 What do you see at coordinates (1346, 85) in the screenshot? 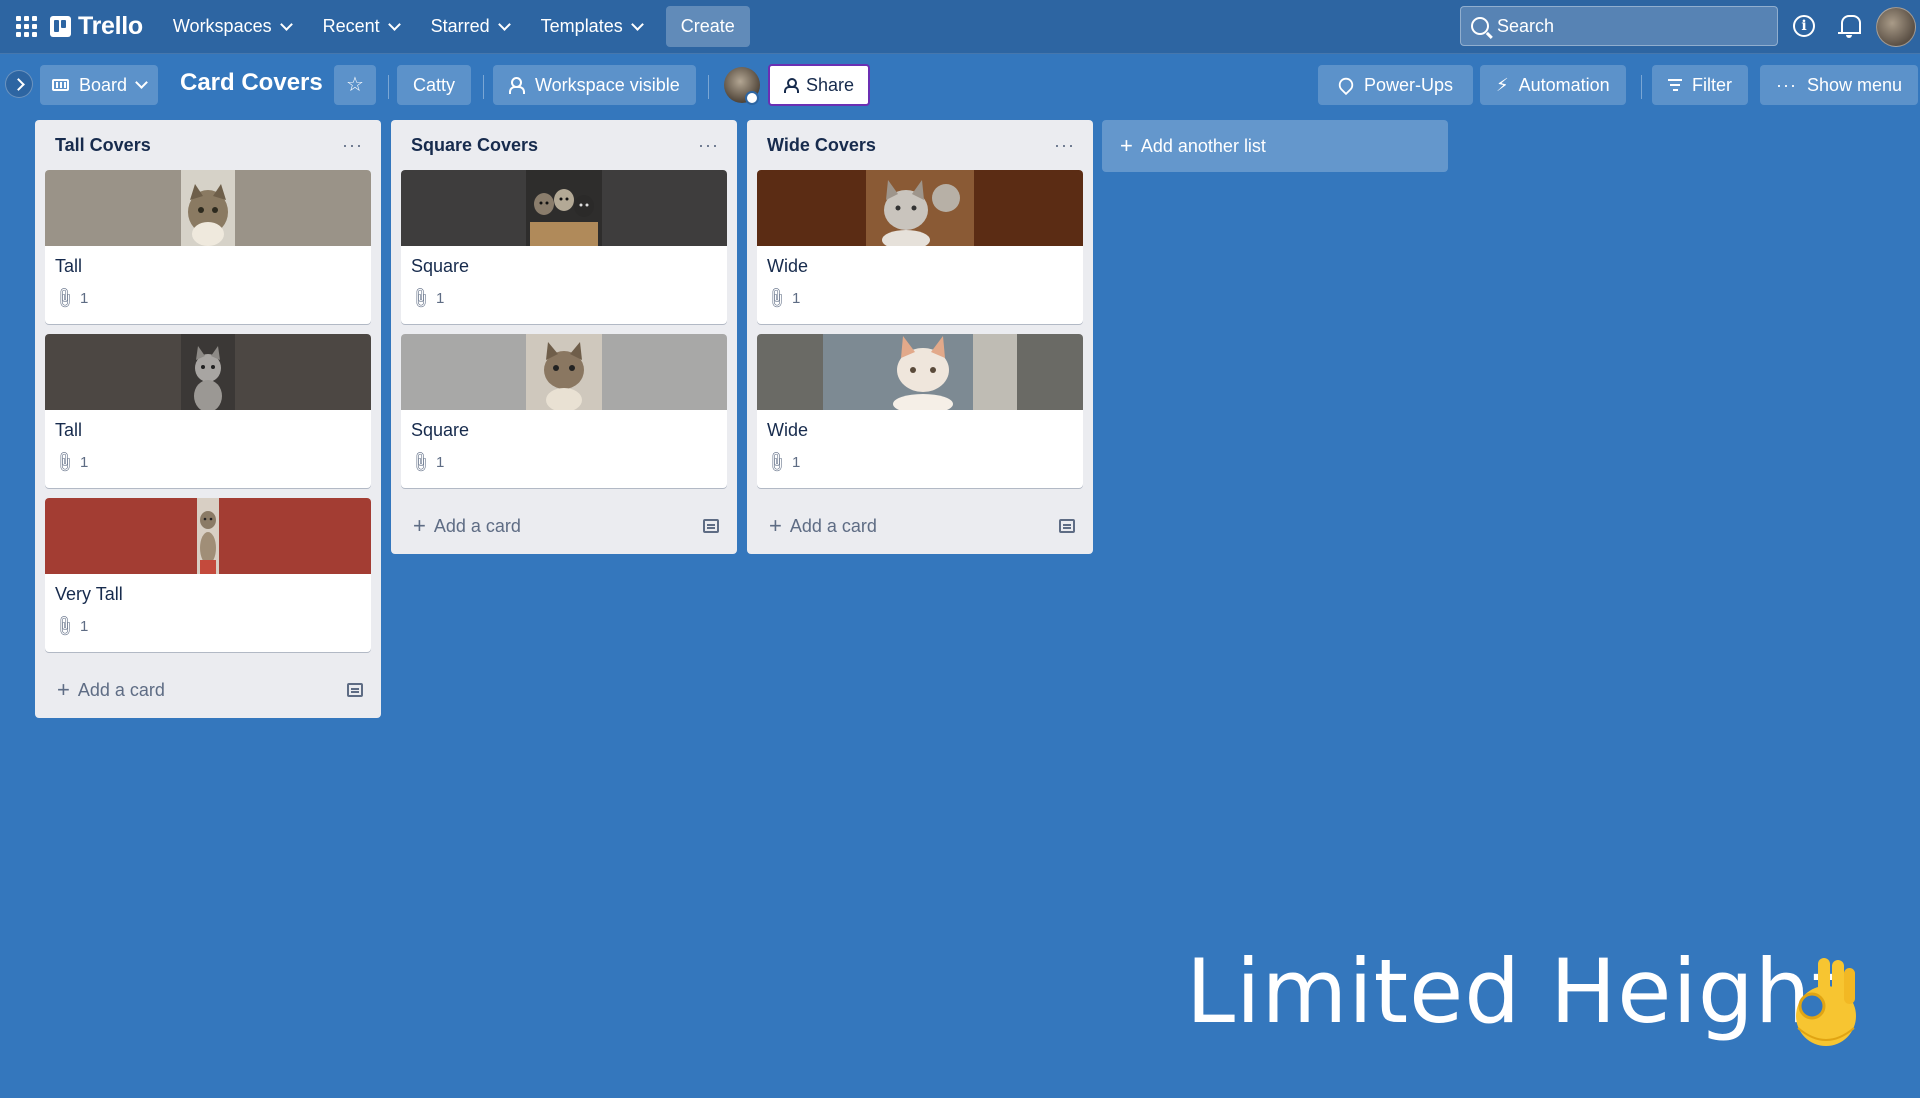
I see `rocket-icon` at bounding box center [1346, 85].